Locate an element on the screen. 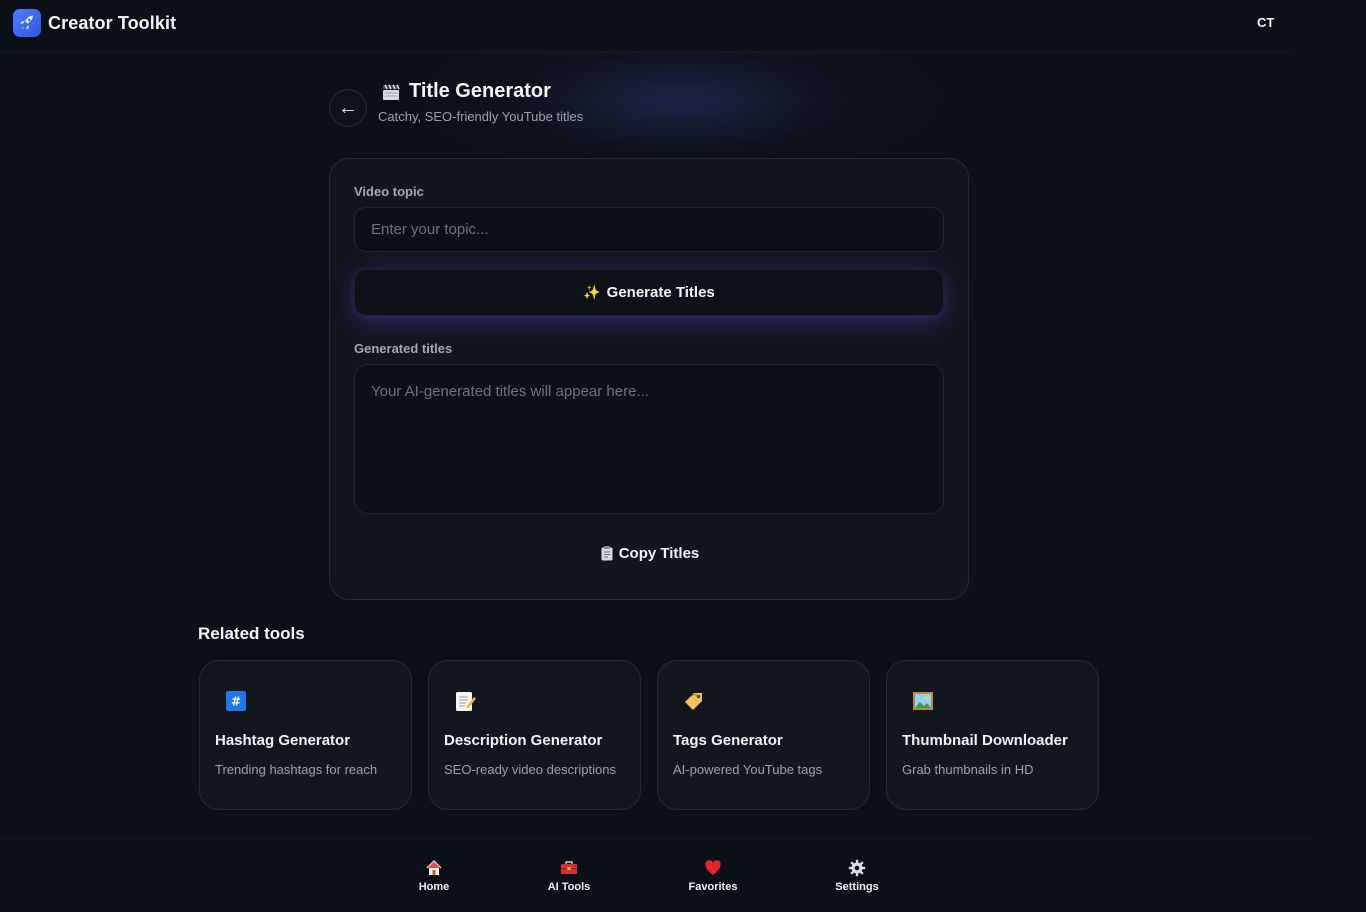  arrow-left-icon: ← is located at coordinates (348, 107).